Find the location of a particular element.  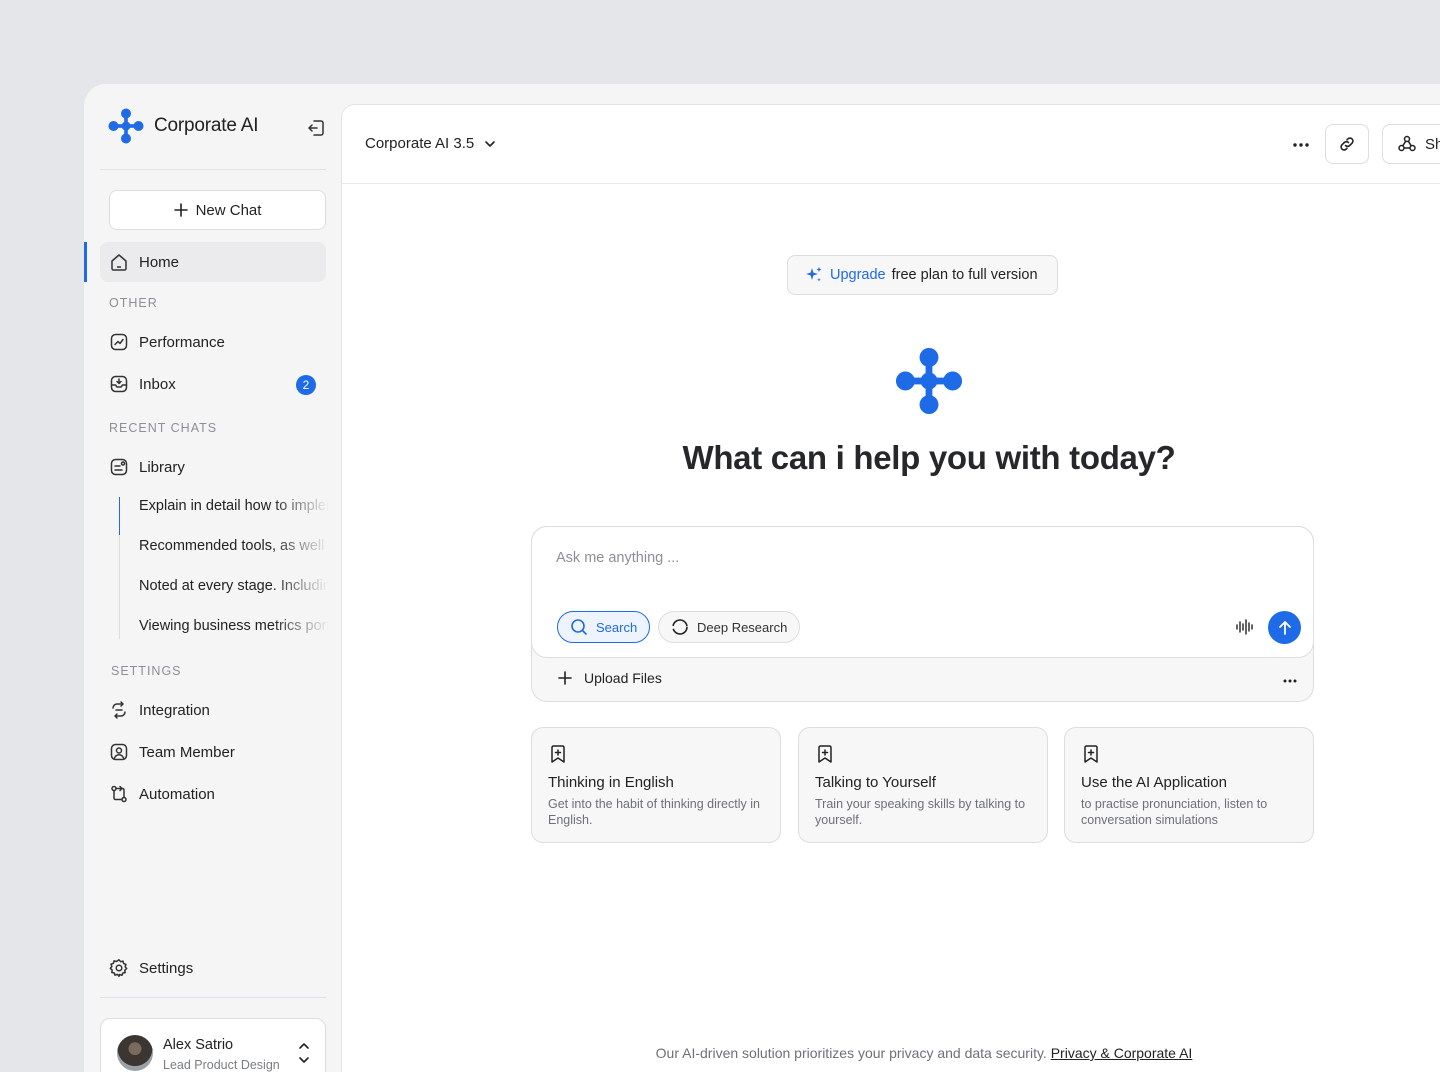

sidebar-item-settings: Settings is located at coordinates (213, 968).